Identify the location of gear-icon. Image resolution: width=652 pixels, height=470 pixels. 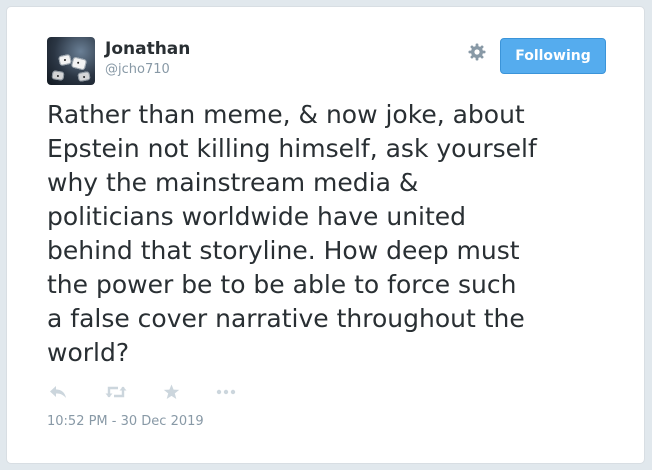
(477, 52).